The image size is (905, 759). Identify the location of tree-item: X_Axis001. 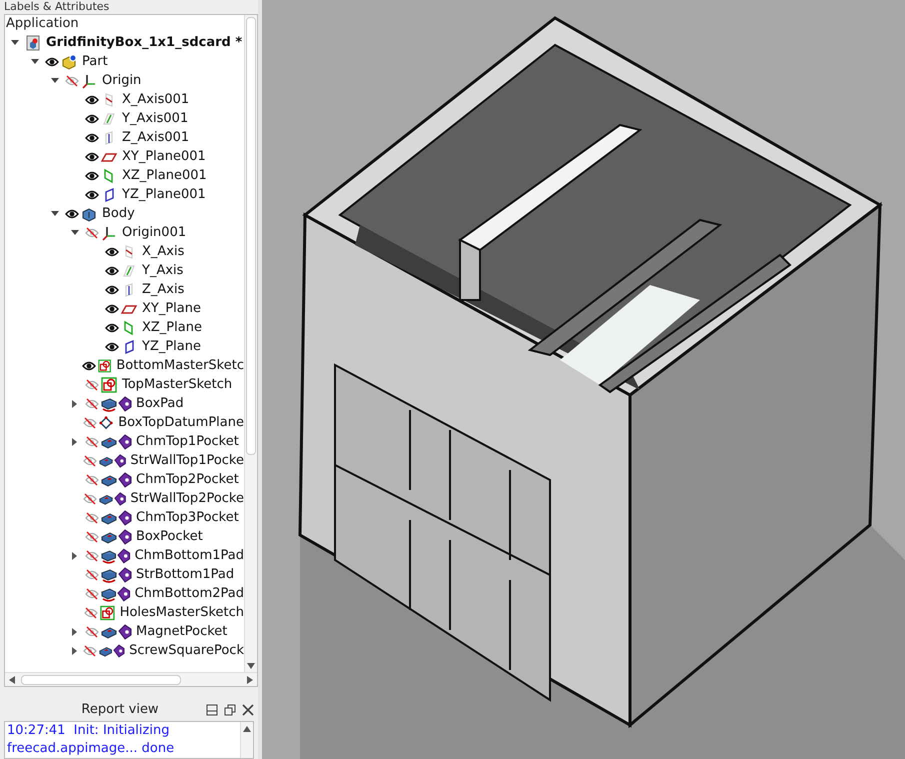
(124, 99).